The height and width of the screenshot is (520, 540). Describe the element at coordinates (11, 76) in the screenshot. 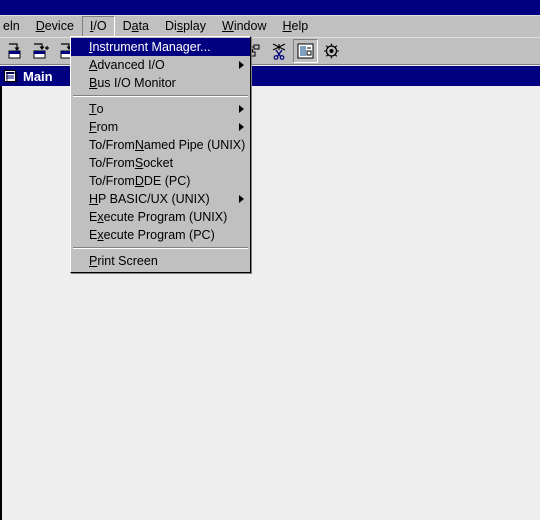

I see `document-icon` at that location.